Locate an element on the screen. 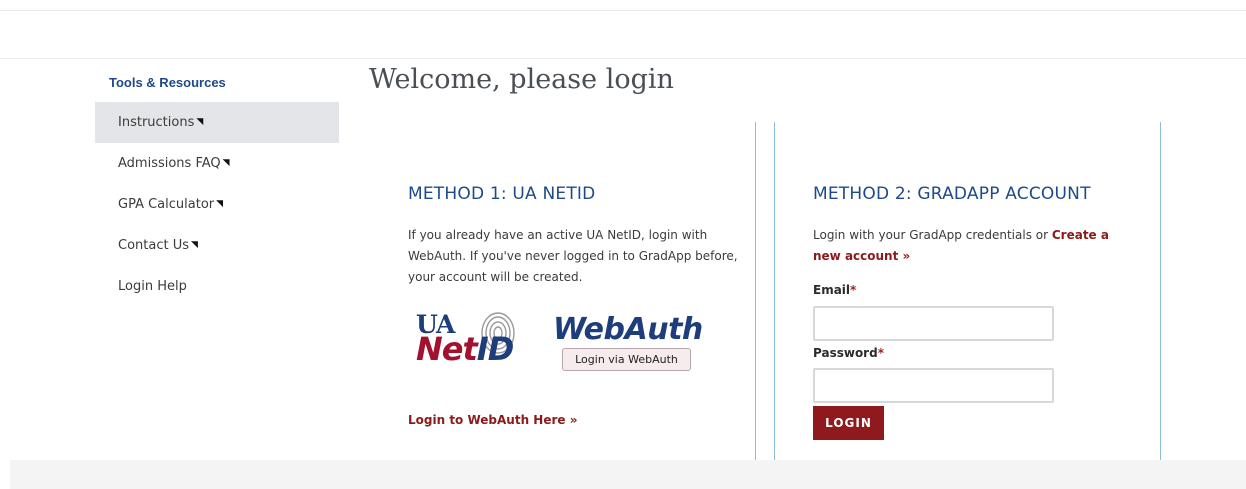 The height and width of the screenshot is (489, 1246). sidebar-item-gpa-calculator: GPA Calculator ◥ is located at coordinates (217, 204).